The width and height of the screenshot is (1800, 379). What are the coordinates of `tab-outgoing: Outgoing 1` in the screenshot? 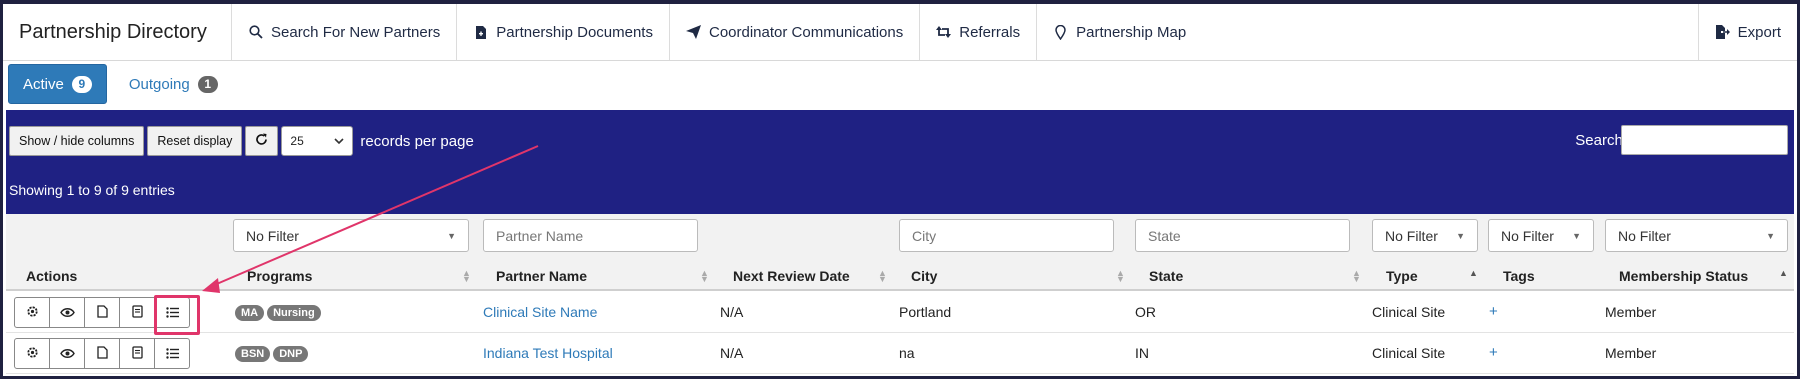 It's located at (173, 84).